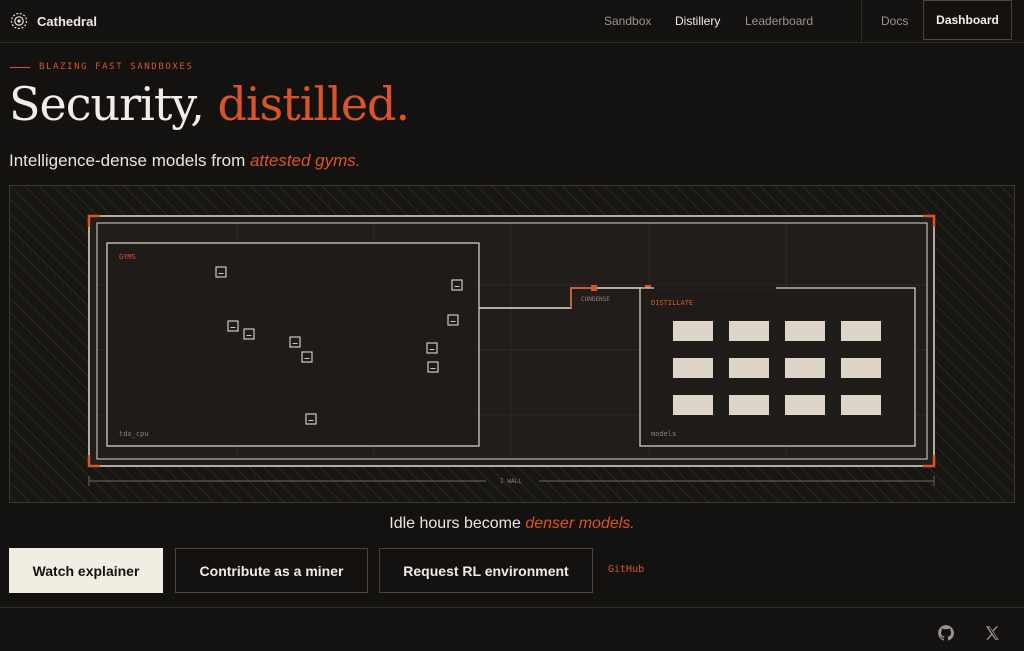 This screenshot has height=651, width=1024. I want to click on subtitle-accent: attested gyms., so click(305, 160).